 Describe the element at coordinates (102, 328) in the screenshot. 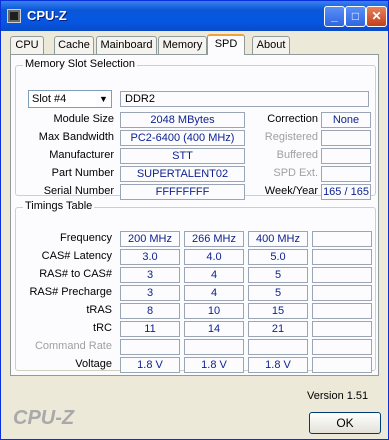

I see `timing-row-label: tRC` at that location.